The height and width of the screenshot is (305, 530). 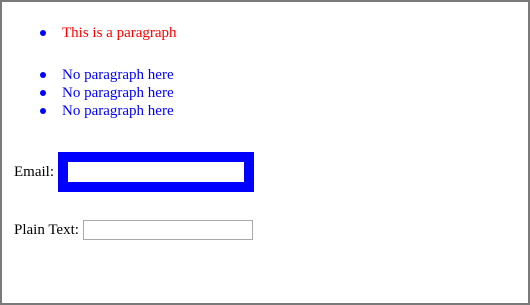 What do you see at coordinates (46, 229) in the screenshot?
I see `plain-text-label: Plain Text:` at bounding box center [46, 229].